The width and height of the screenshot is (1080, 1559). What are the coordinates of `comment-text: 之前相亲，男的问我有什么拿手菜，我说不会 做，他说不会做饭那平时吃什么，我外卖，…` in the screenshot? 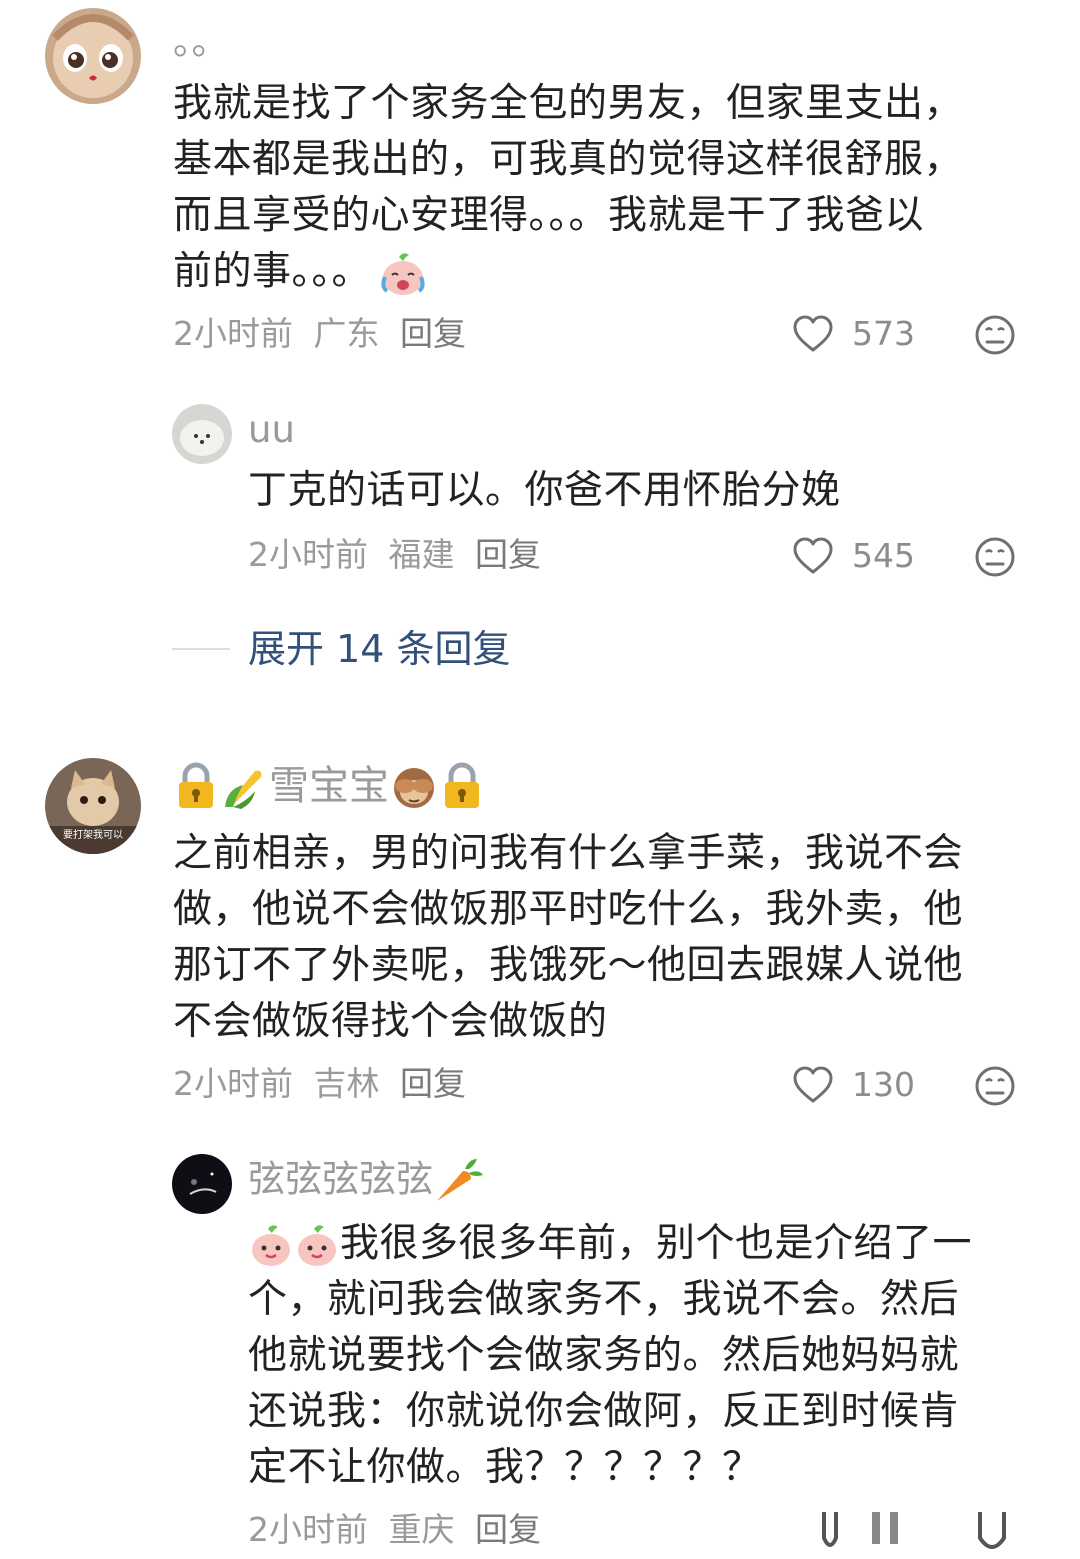 It's located at (568, 937).